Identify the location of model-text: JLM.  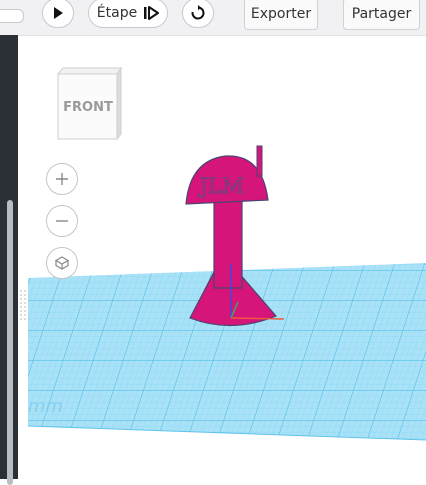
(221, 186).